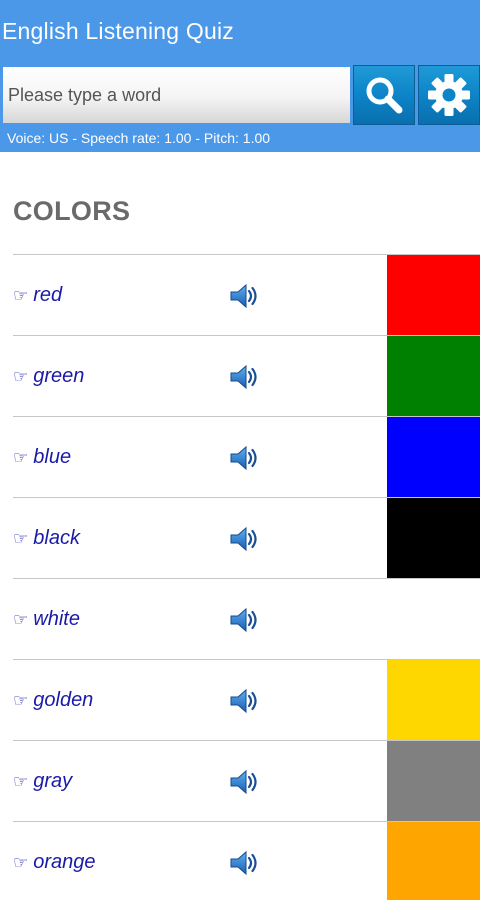  I want to click on color-swatch-black, so click(433, 538).